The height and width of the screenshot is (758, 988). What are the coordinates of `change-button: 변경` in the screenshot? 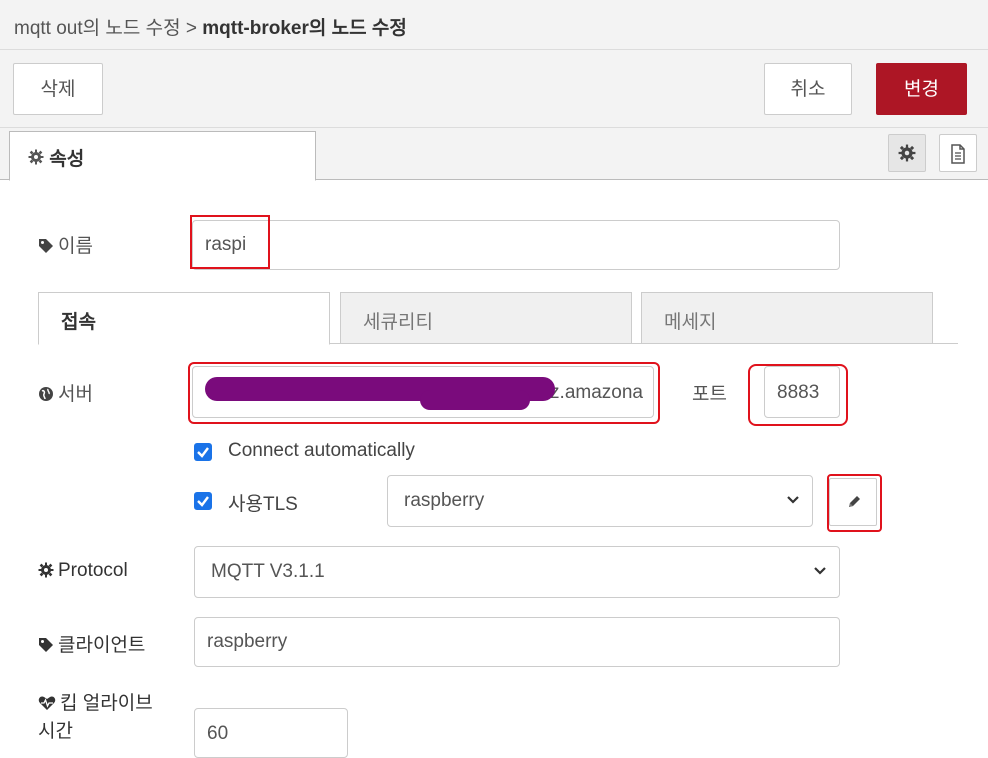 It's located at (921, 89).